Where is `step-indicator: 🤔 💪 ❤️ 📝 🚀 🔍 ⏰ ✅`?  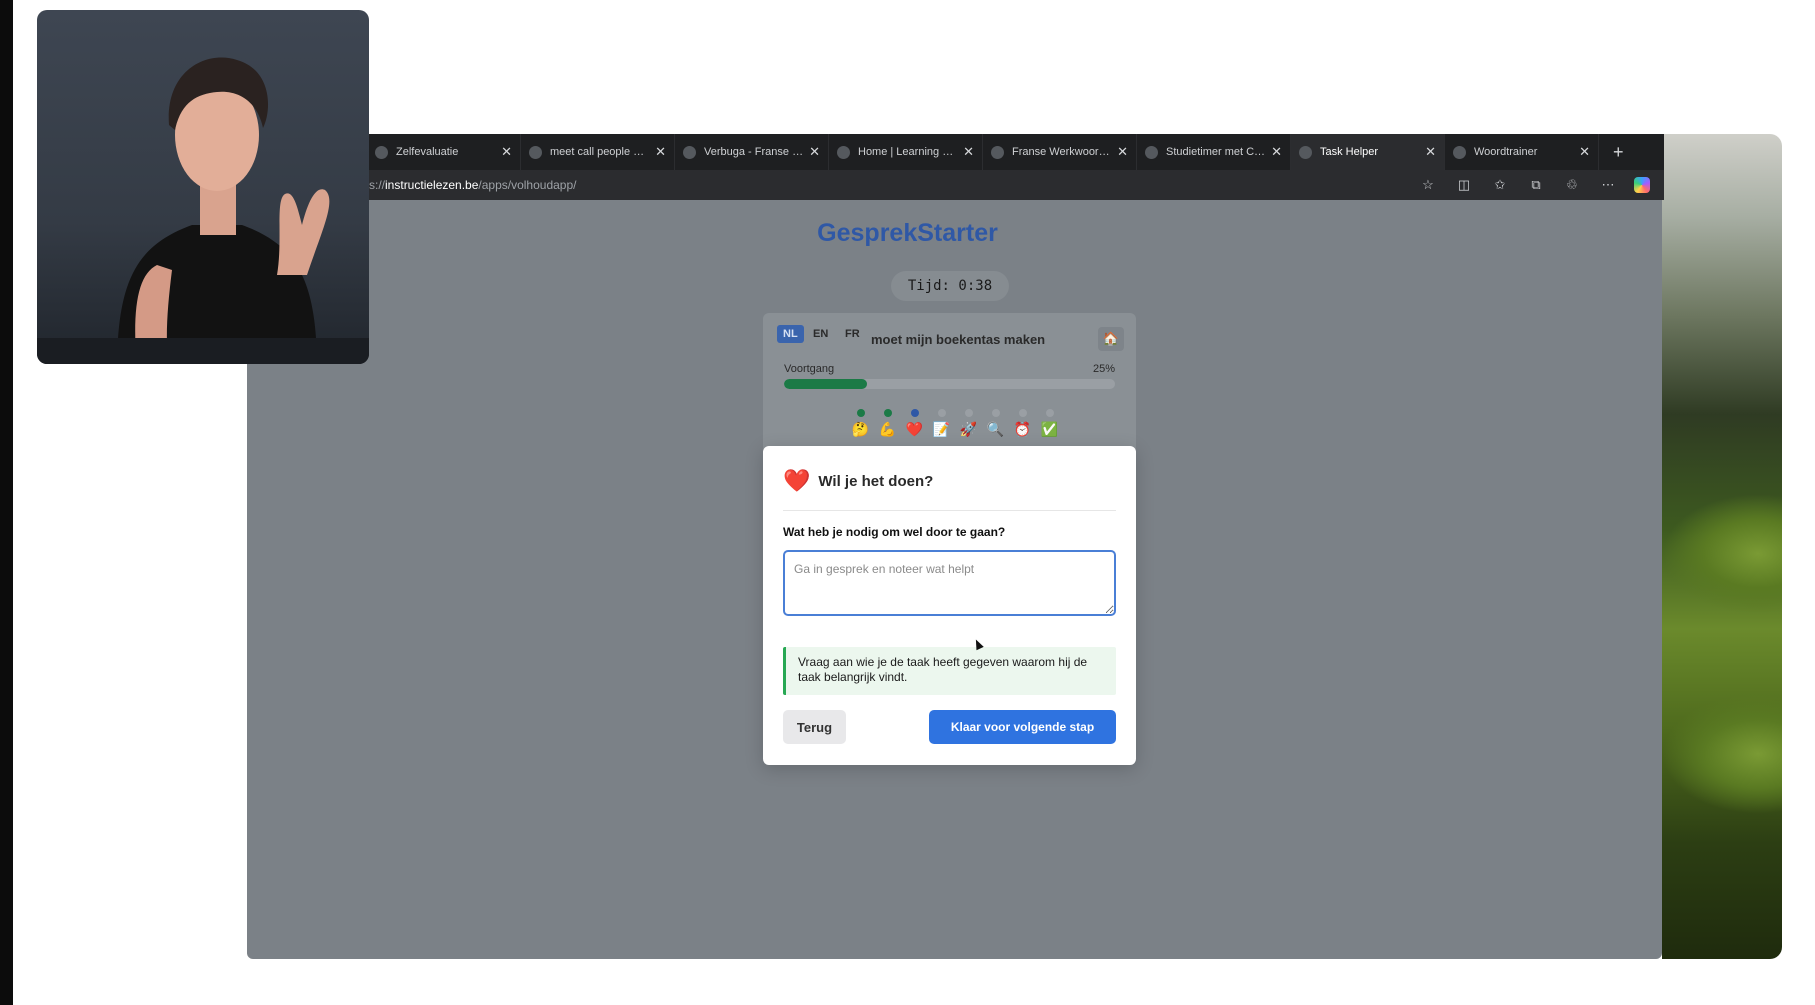 step-indicator: 🤔 💪 ❤️ 📝 🚀 🔍 ⏰ ✅ is located at coordinates (955, 423).